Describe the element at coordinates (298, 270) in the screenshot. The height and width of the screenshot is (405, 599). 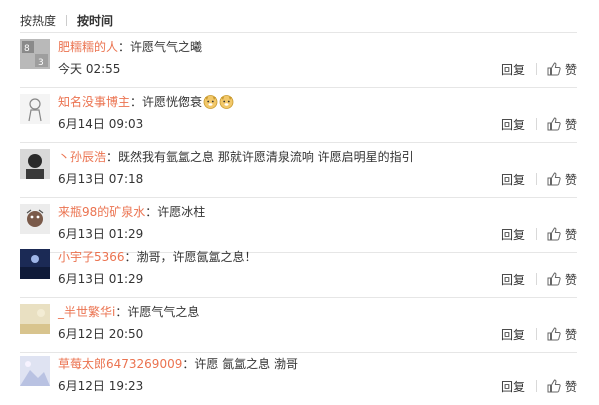
I see `comment-item: 小宇子5366：渤哥，许愿氤氲之息！ 6月13日 01:29 回复 赞` at that location.